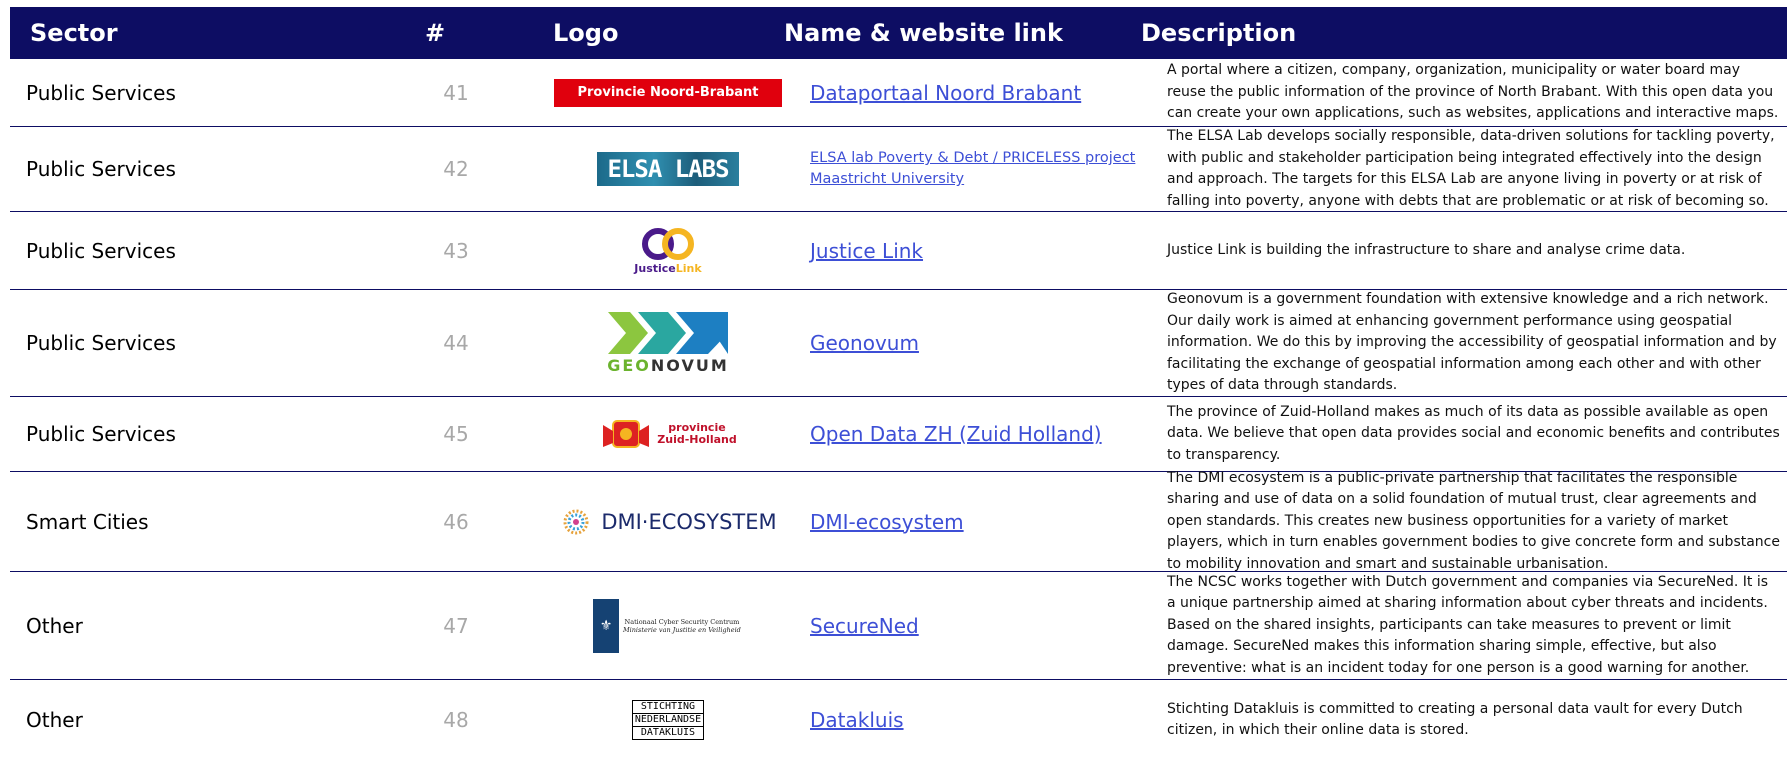 The image size is (1787, 780). Describe the element at coordinates (864, 343) in the screenshot. I see `geonovum-link: Geonovum` at that location.